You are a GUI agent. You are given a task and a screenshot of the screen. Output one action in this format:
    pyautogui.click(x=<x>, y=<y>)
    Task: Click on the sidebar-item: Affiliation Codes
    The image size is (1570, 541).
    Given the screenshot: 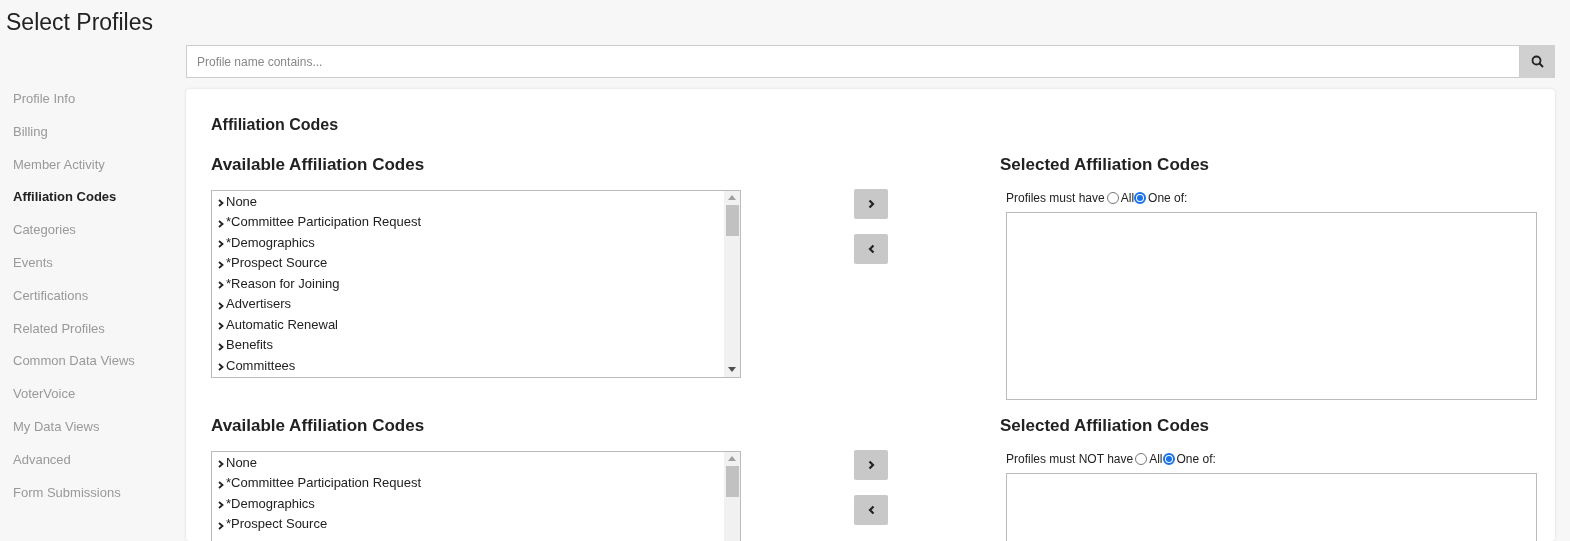 What is the action you would take?
    pyautogui.click(x=65, y=197)
    